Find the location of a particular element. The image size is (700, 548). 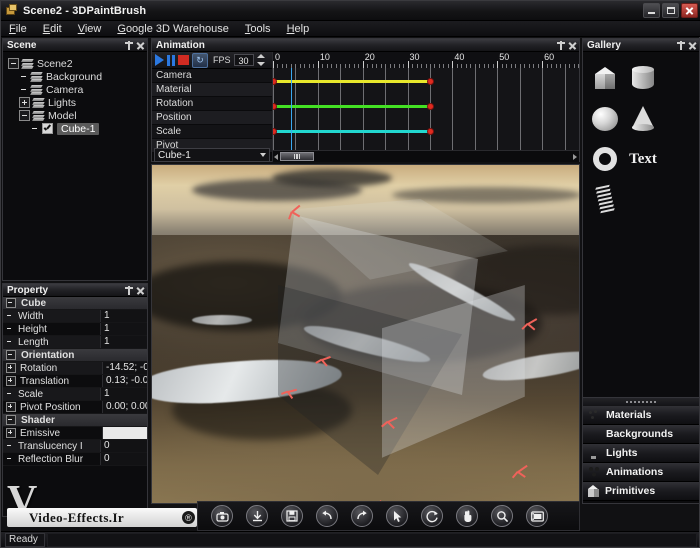

scene-tree-item-model: Model is located at coordinates (77, 115).